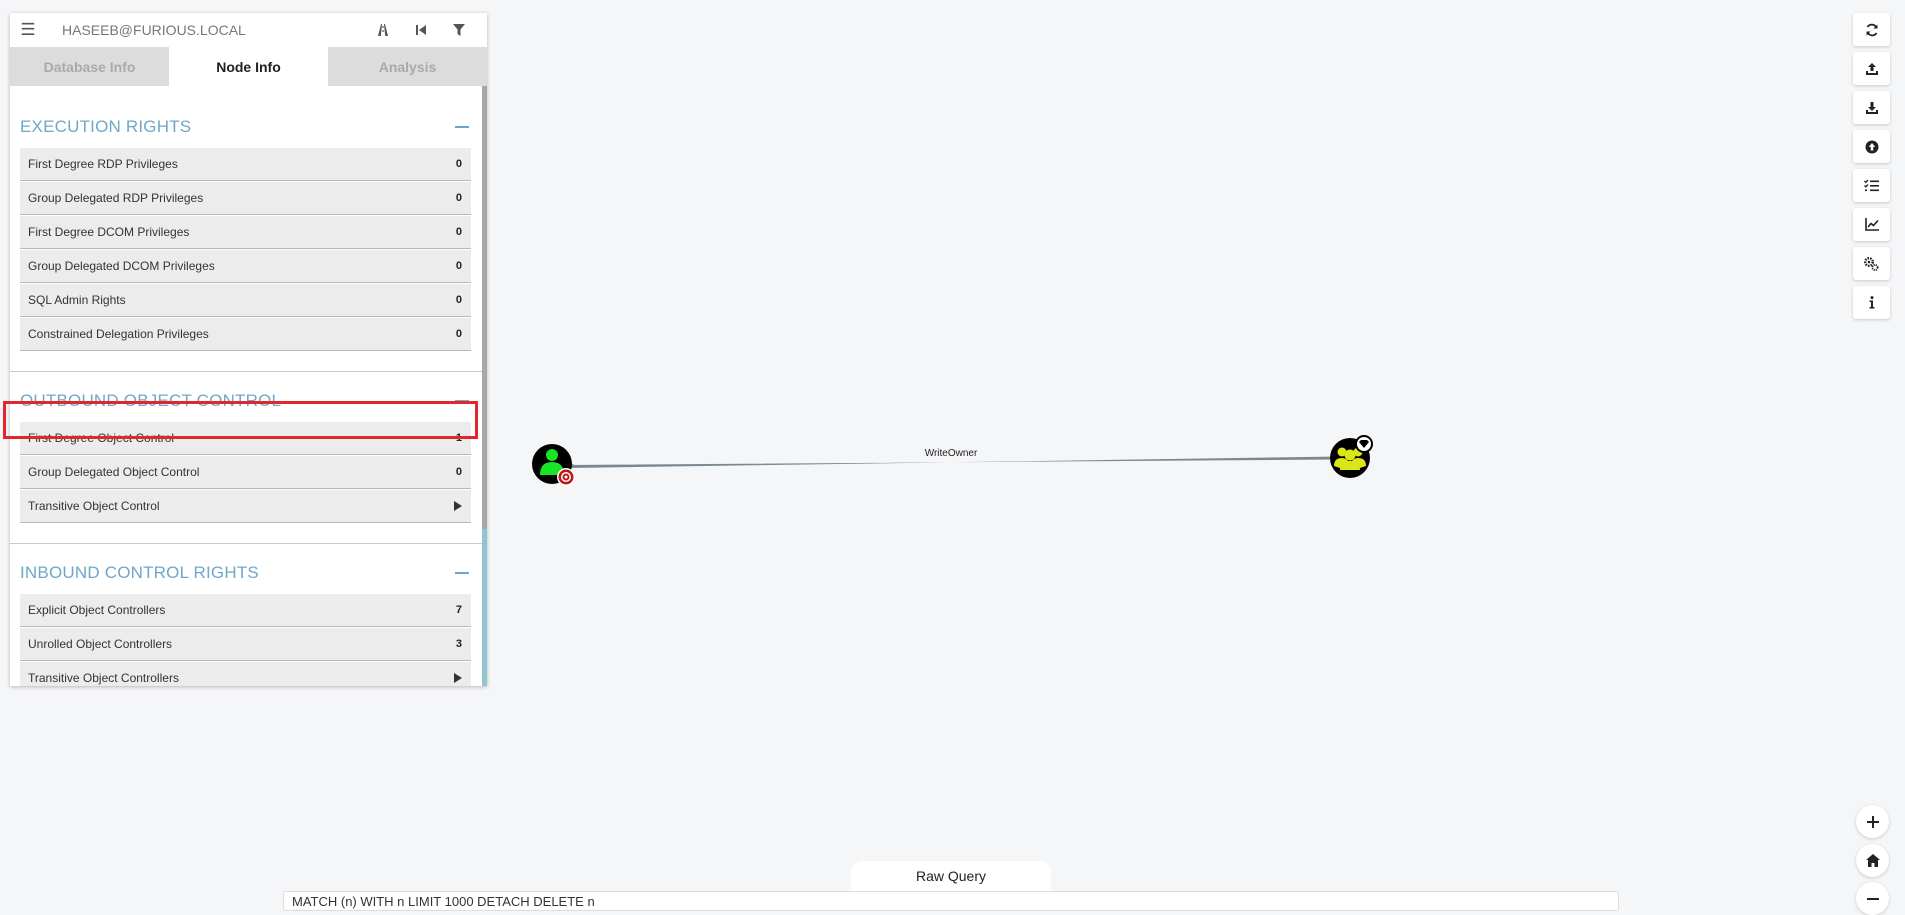 The width and height of the screenshot is (1905, 915). I want to click on list-item: Group Delegated DCOM Privileges 0, so click(245, 266).